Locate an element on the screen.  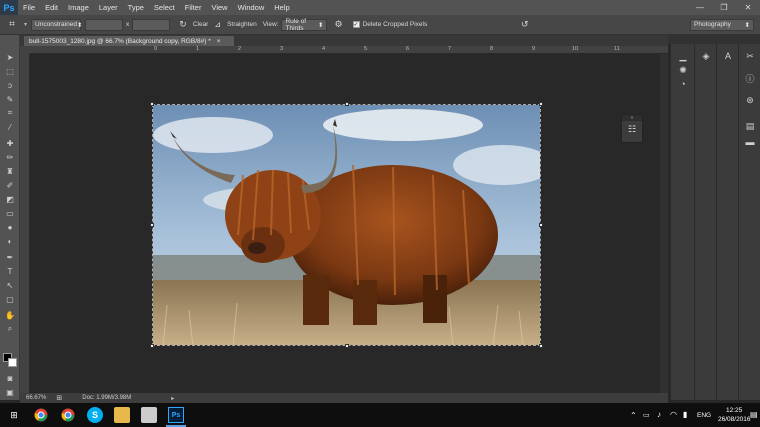
gradient-tool-icon: ▭ is located at coordinates (10, 213).